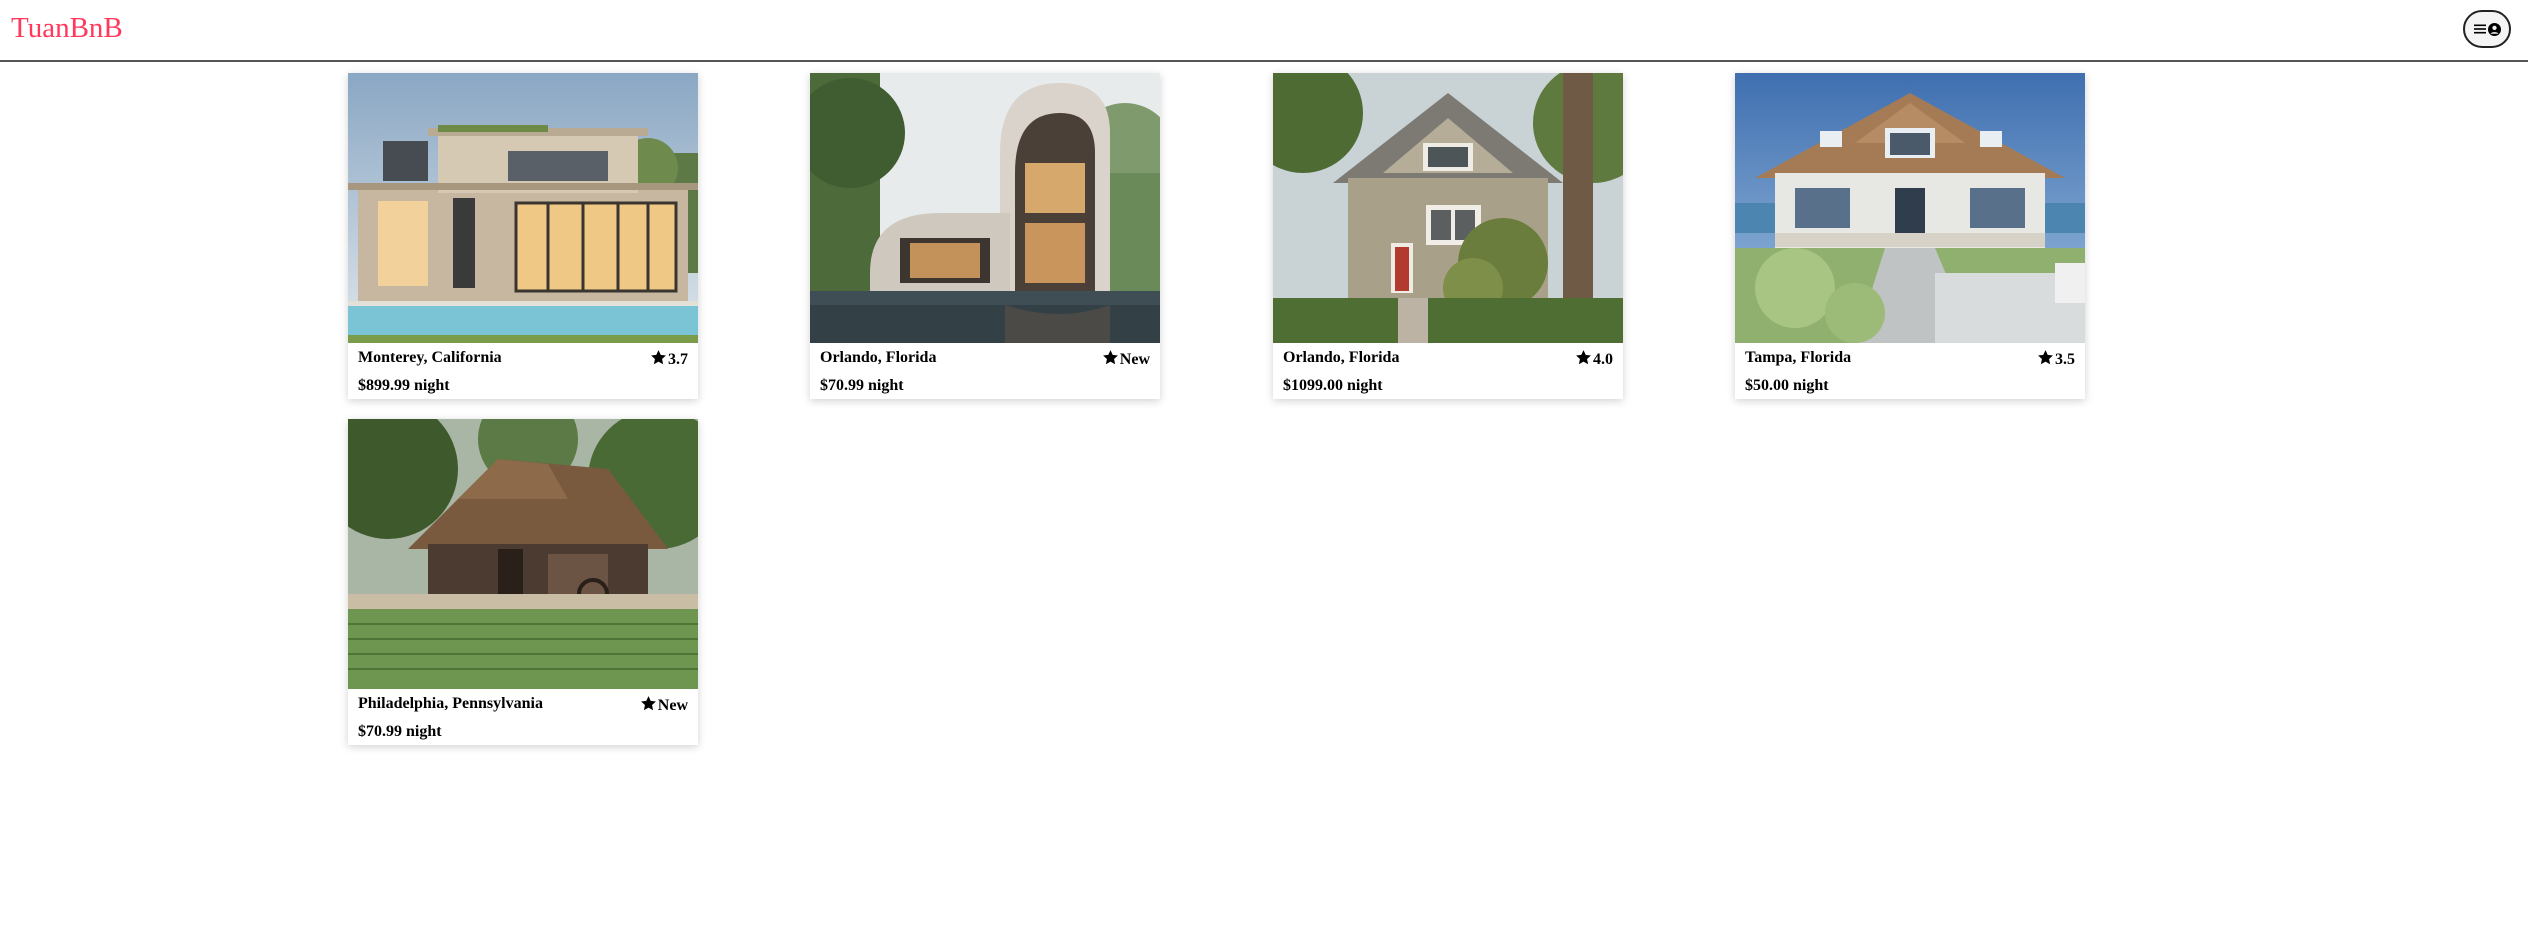 The width and height of the screenshot is (2528, 932). I want to click on listing-card: Monterey, California 3.7 $899.99 night, so click(523, 236).